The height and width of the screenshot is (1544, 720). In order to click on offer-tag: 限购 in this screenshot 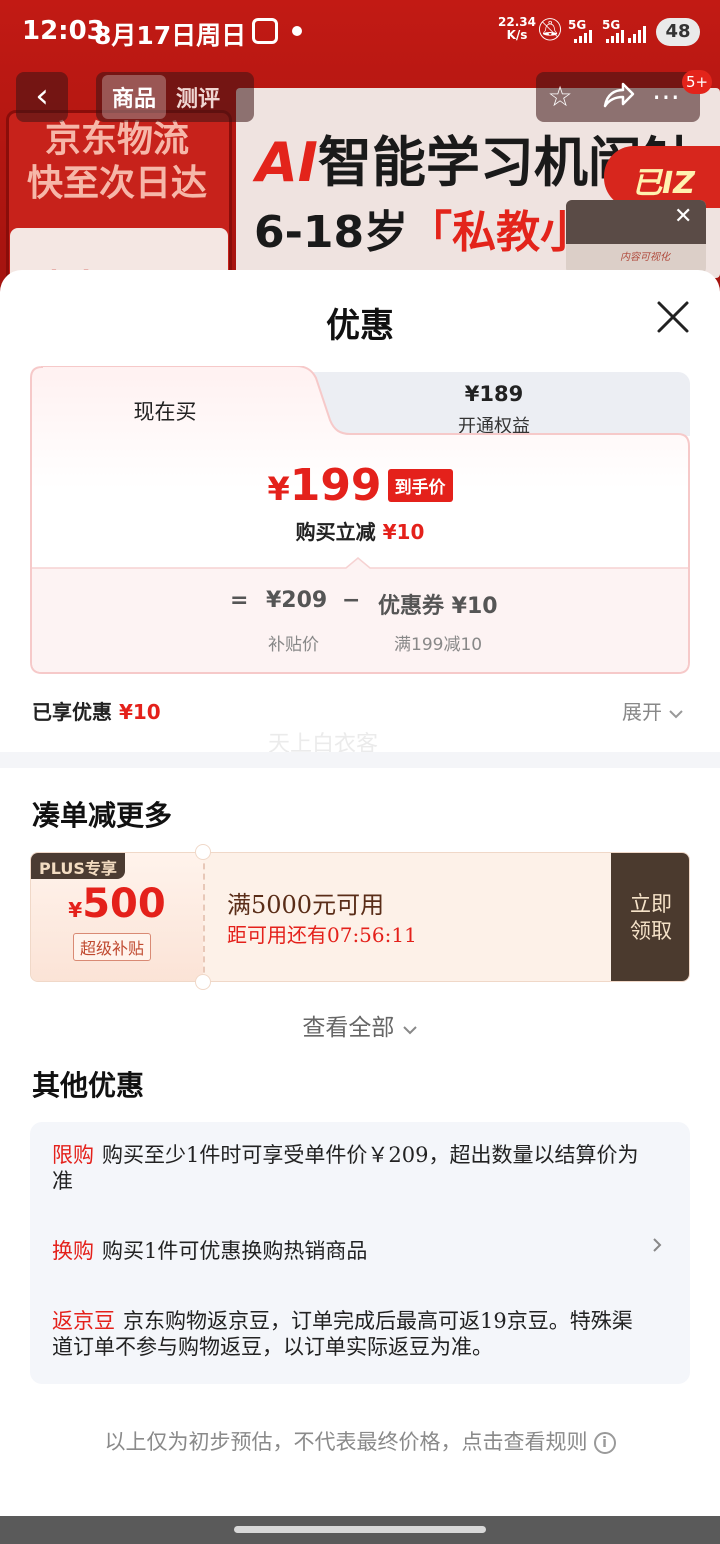, I will do `click(73, 1155)`.